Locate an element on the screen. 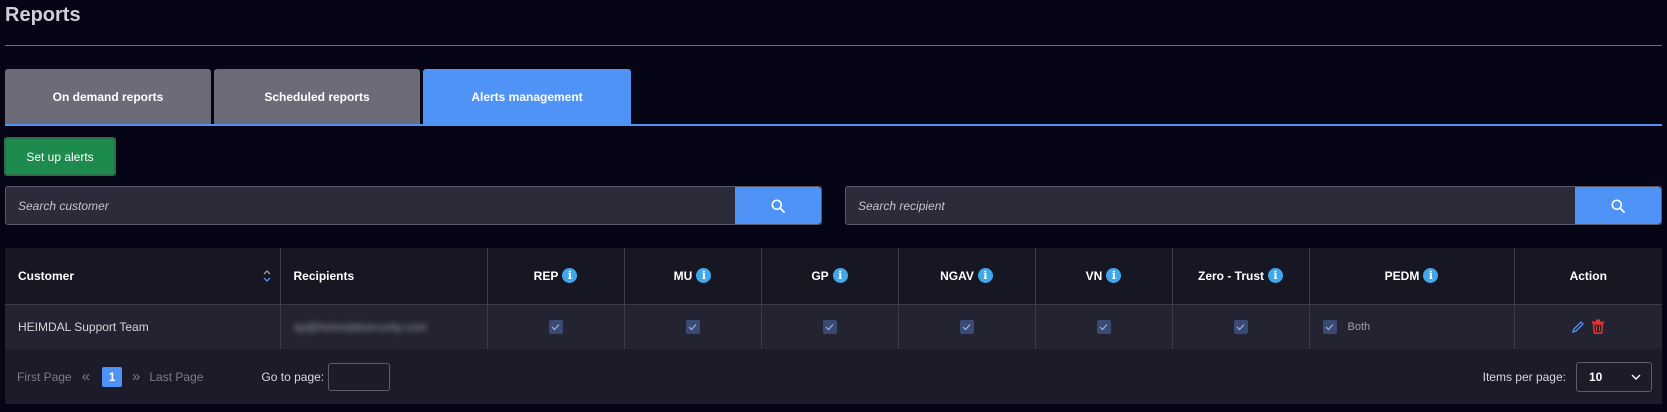 Image resolution: width=1667 pixels, height=412 pixels. chevron-down-icon is located at coordinates (1636, 377).